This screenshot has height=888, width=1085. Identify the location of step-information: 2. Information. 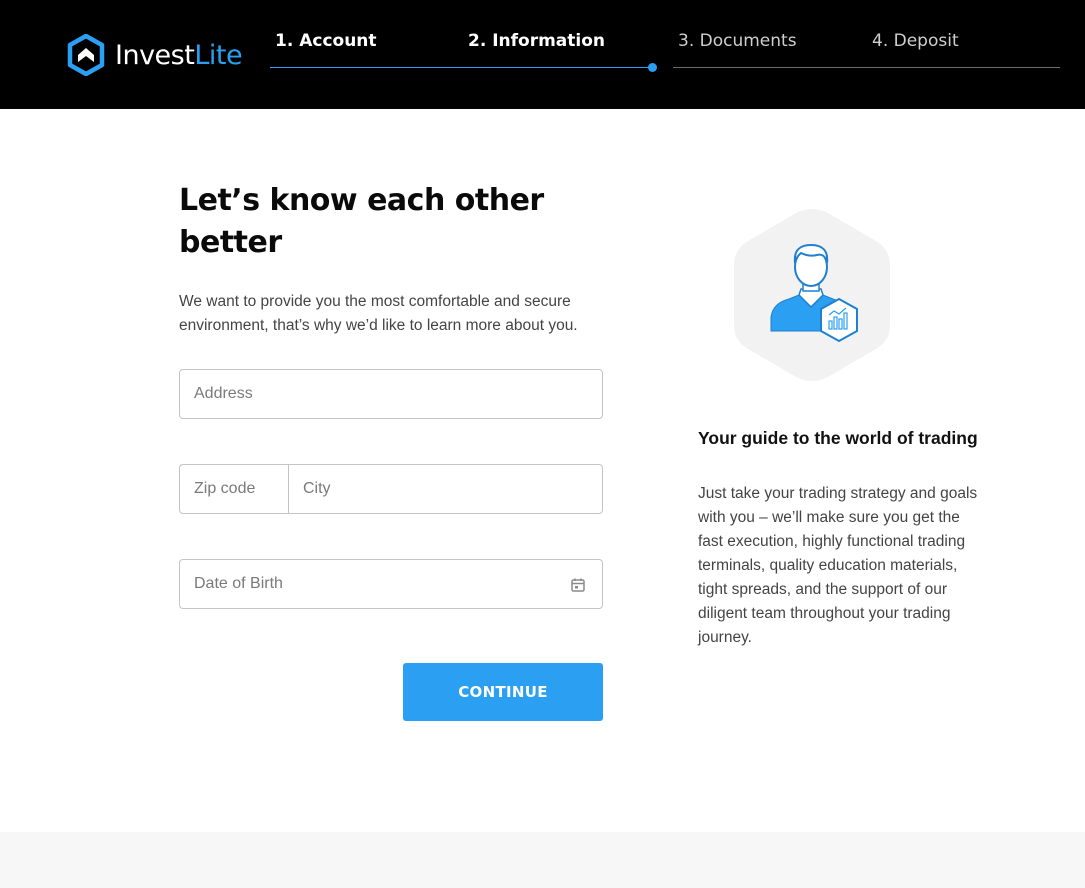
(536, 41).